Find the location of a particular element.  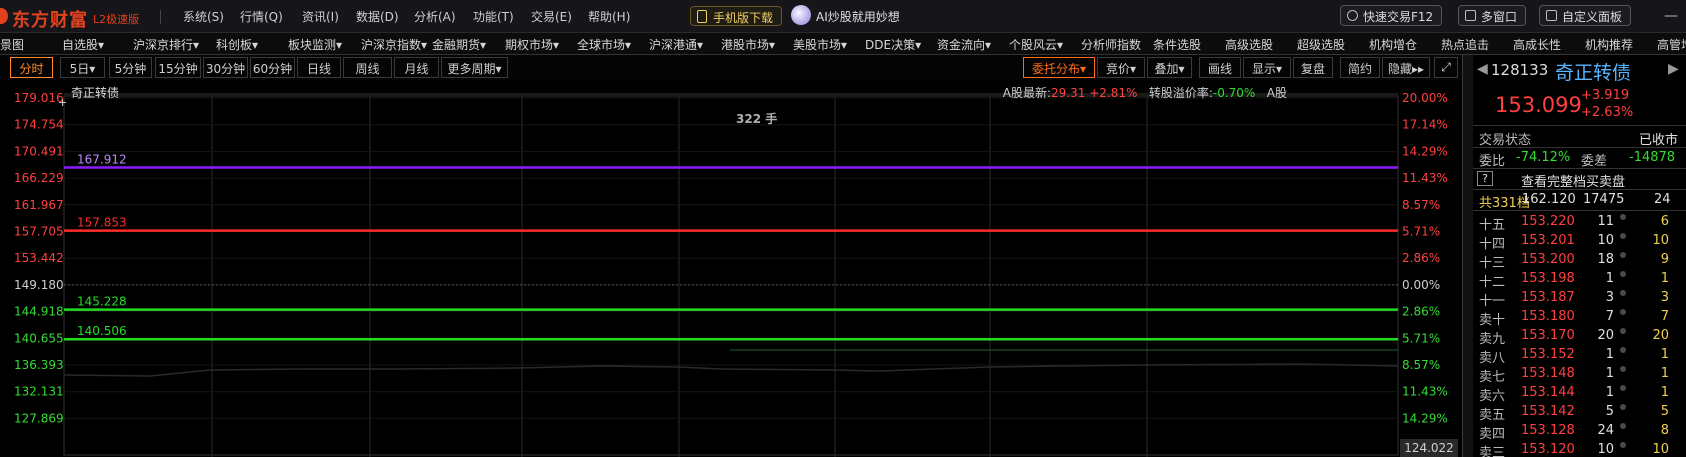

nav-item-analyst-index: 分析师指数 is located at coordinates (1111, 44).